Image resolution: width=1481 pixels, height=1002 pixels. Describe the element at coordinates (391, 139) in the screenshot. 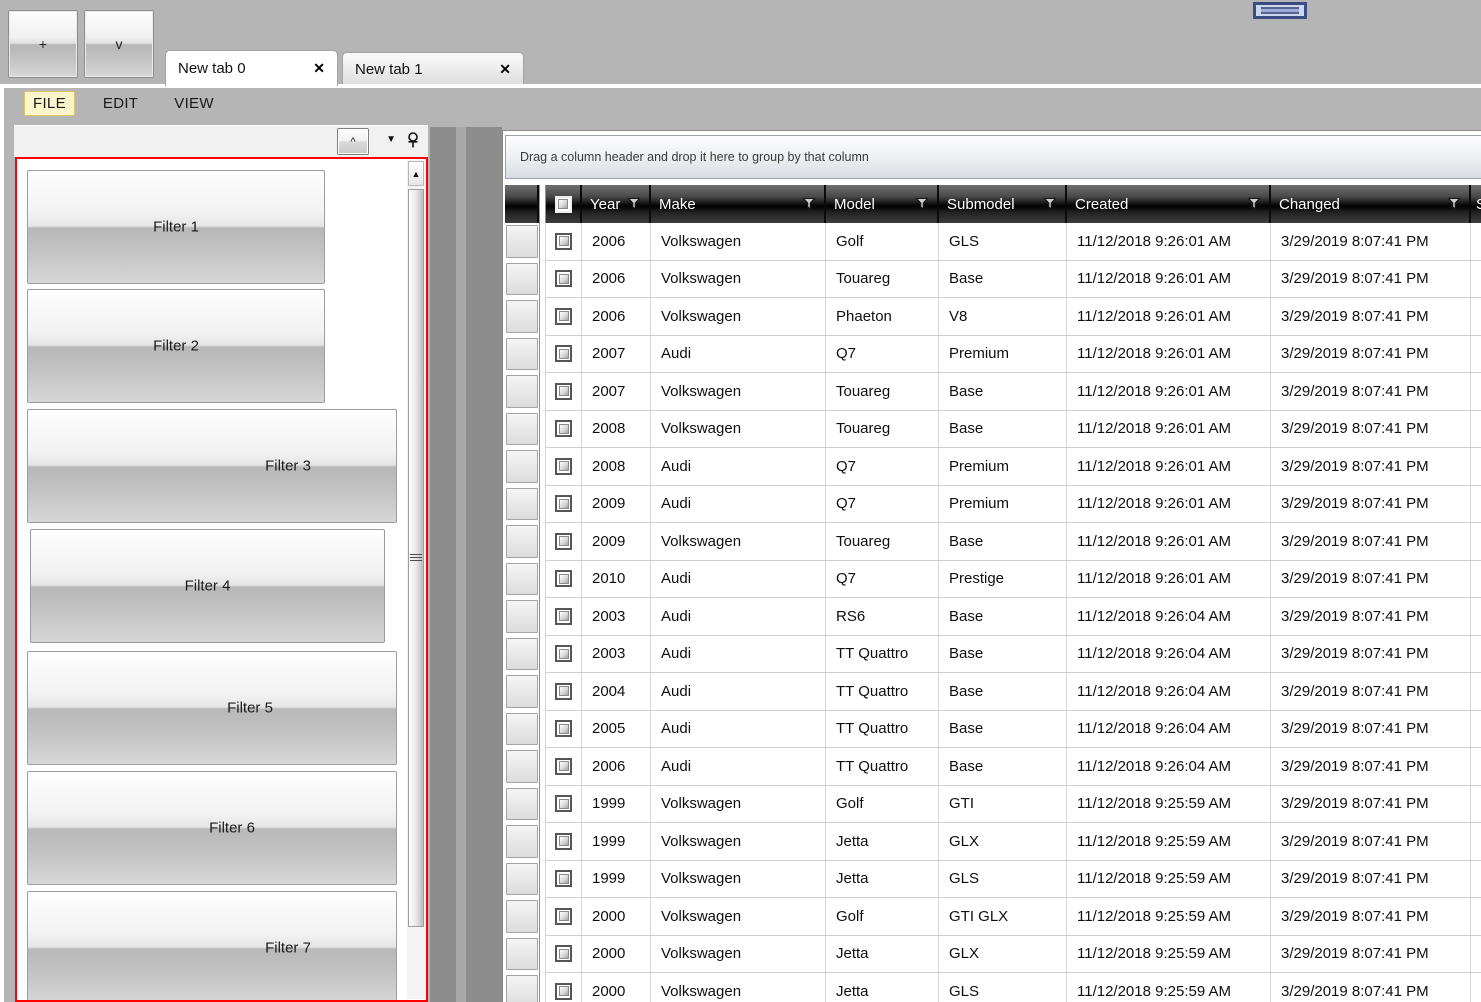

I see `chevron-down-icon: ▼` at that location.